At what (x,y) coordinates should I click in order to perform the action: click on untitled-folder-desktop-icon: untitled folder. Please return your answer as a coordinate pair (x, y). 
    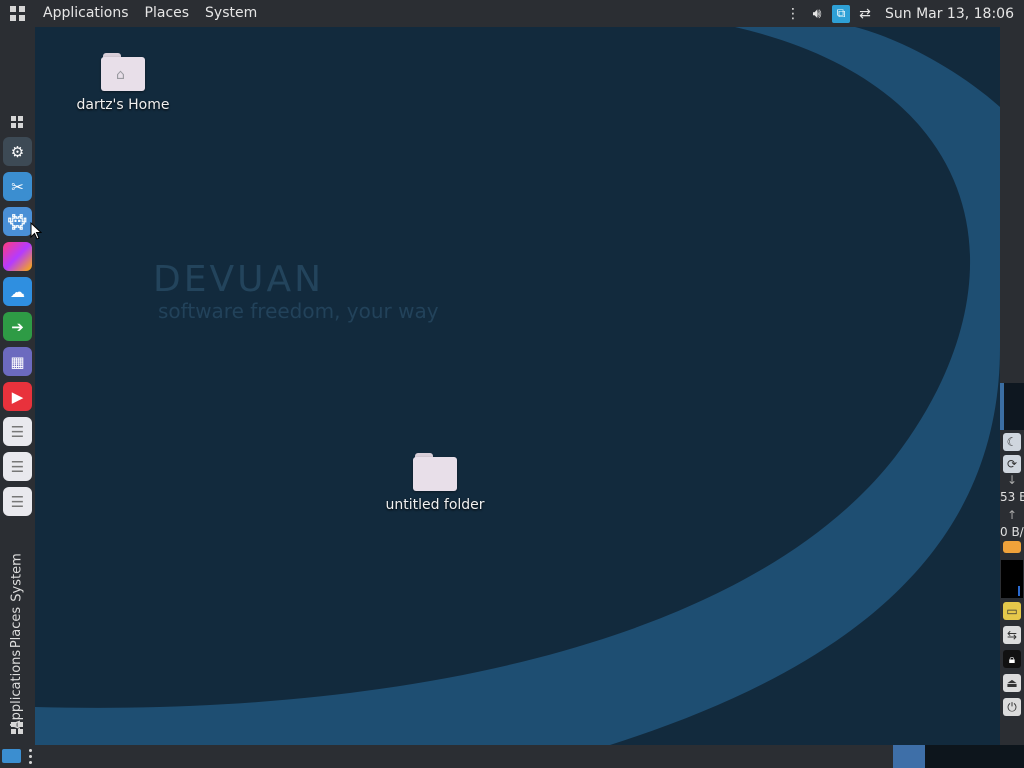
    Looking at the image, I should click on (435, 483).